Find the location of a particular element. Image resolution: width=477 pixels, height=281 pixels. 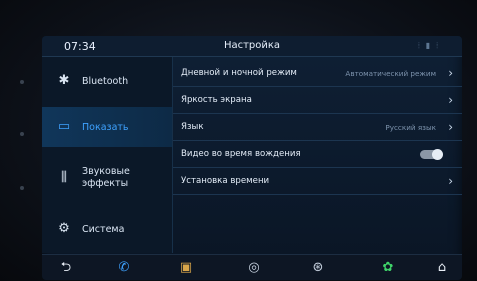

music-icon: ◎ is located at coordinates (254, 268).